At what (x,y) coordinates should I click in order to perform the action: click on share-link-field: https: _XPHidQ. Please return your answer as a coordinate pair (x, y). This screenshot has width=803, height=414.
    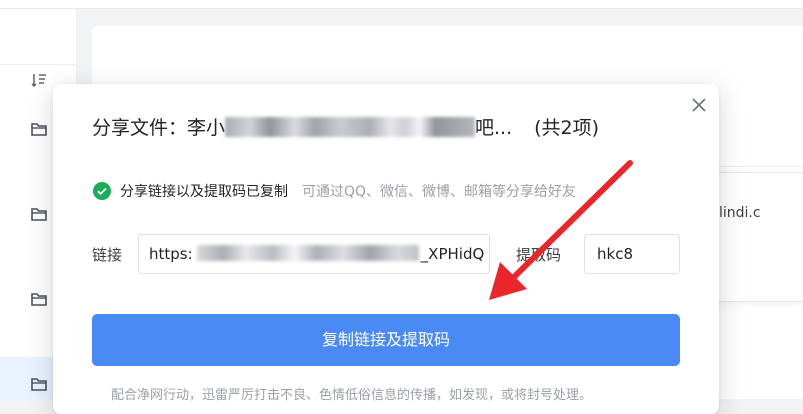
    Looking at the image, I should click on (314, 254).